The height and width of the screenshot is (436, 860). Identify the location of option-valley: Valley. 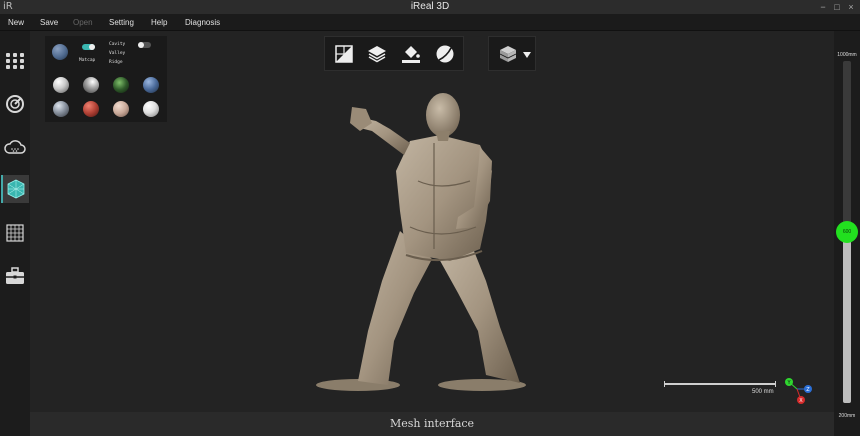
(117, 53).